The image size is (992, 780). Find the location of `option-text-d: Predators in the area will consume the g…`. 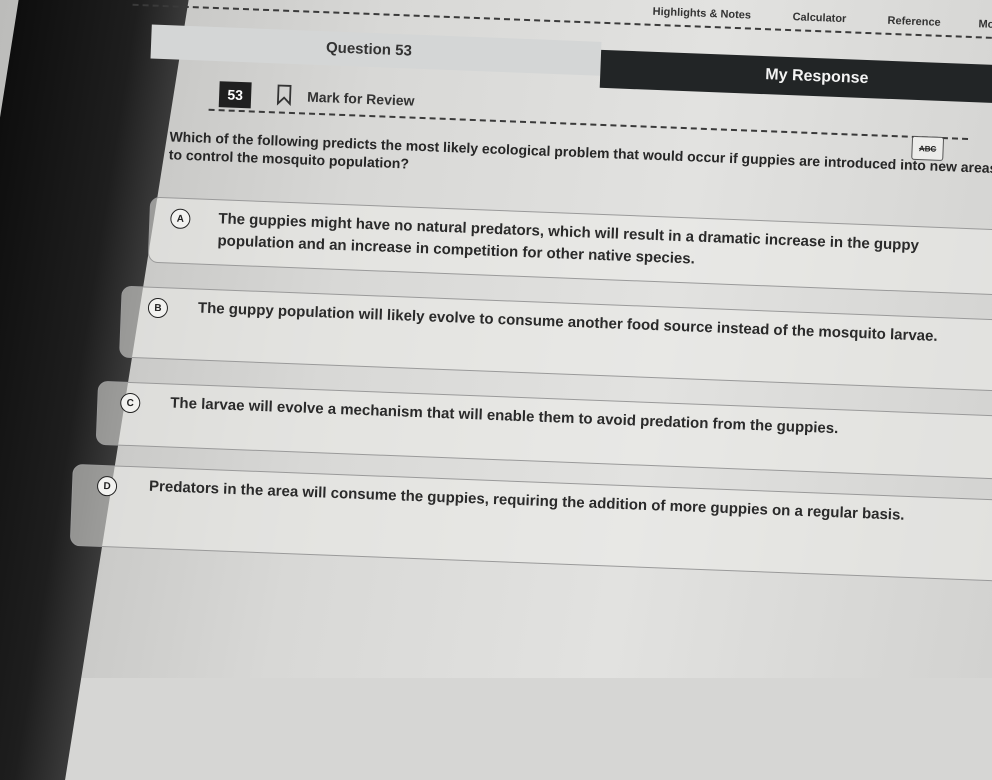

option-text-d: Predators in the area will consume the g… is located at coordinates (526, 500).